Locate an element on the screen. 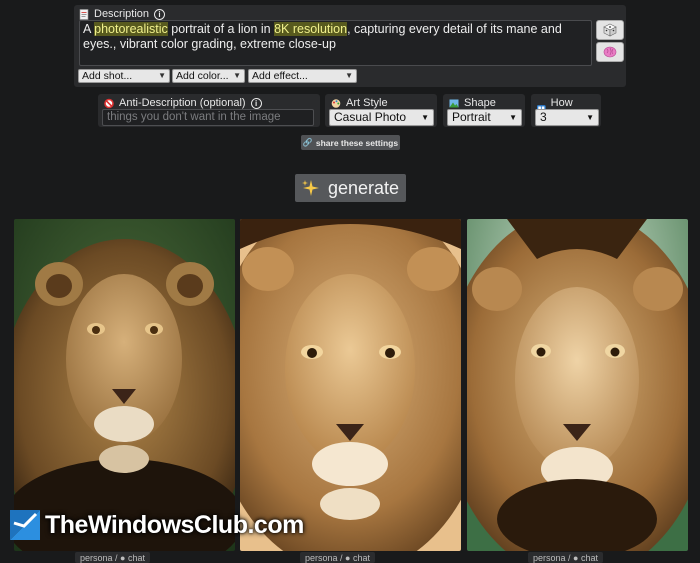 The width and height of the screenshot is (700, 563). art-style-select: Casual Photo ▼ is located at coordinates (381, 117).